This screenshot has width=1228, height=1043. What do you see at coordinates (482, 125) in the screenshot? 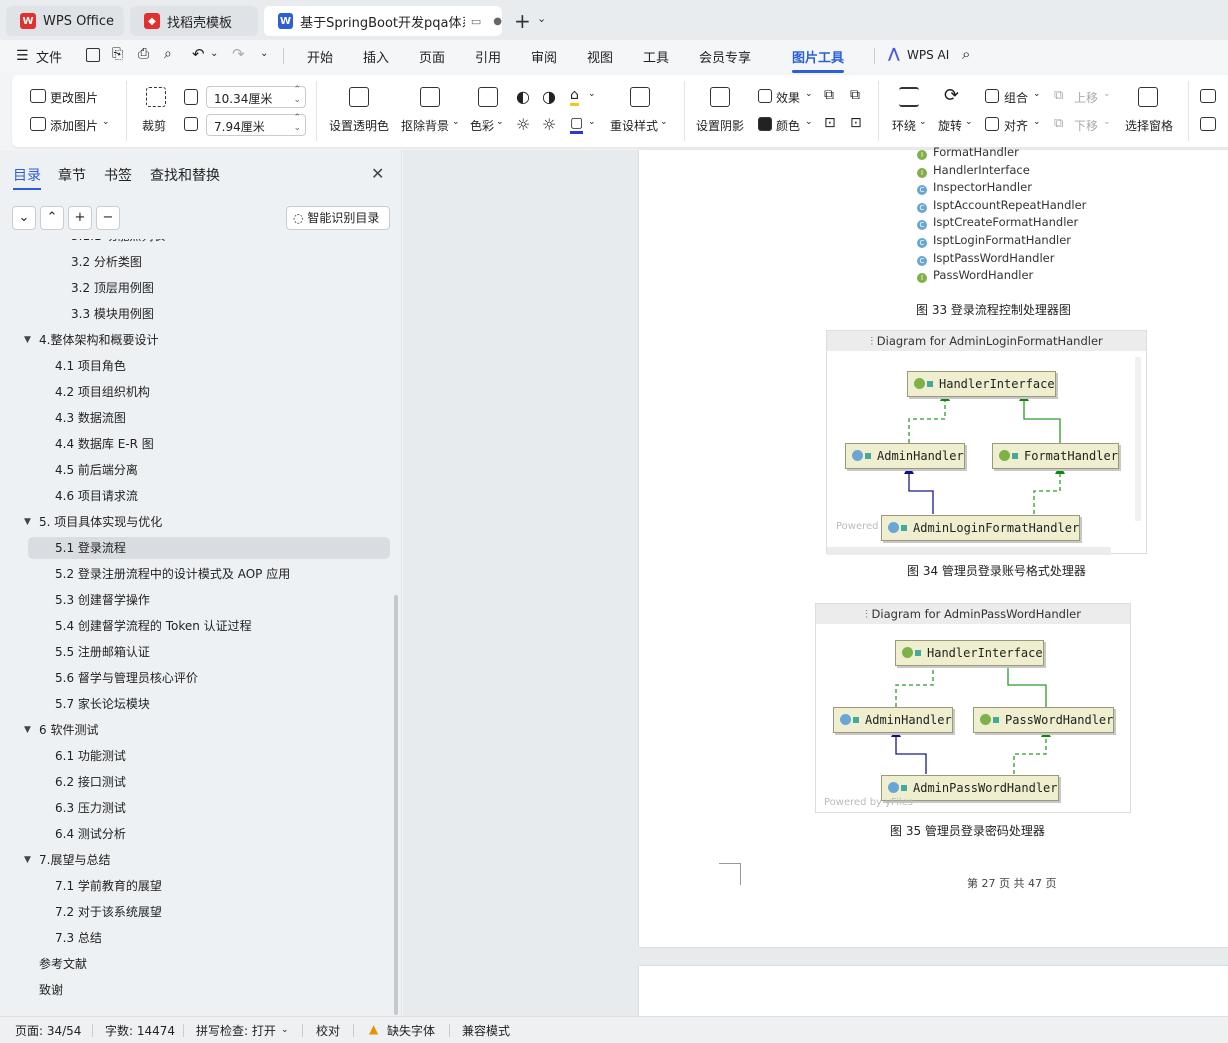
I see `color-button: 色彩` at bounding box center [482, 125].